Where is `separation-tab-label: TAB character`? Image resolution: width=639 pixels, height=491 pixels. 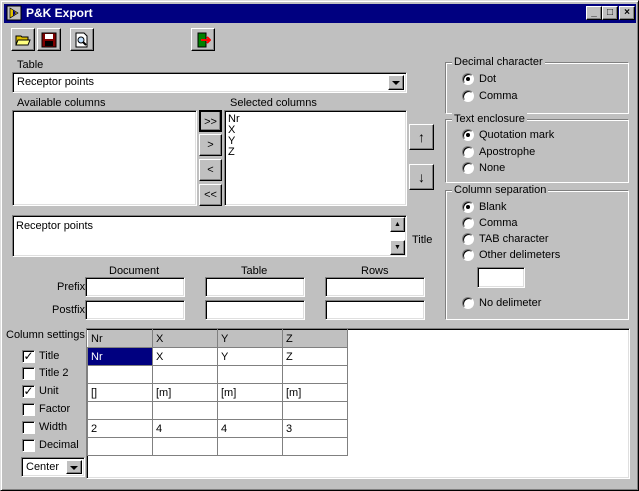
separation-tab-label: TAB character is located at coordinates (514, 239).